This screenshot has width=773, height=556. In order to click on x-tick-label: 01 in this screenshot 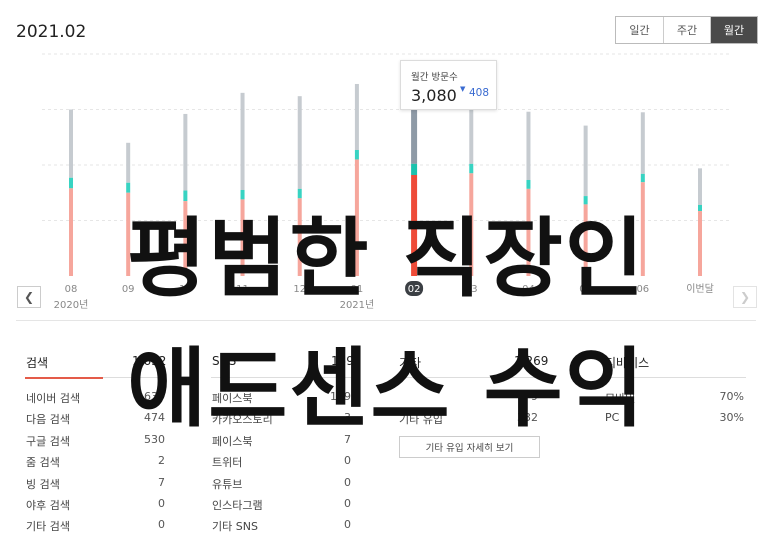, I will do `click(357, 289)`.